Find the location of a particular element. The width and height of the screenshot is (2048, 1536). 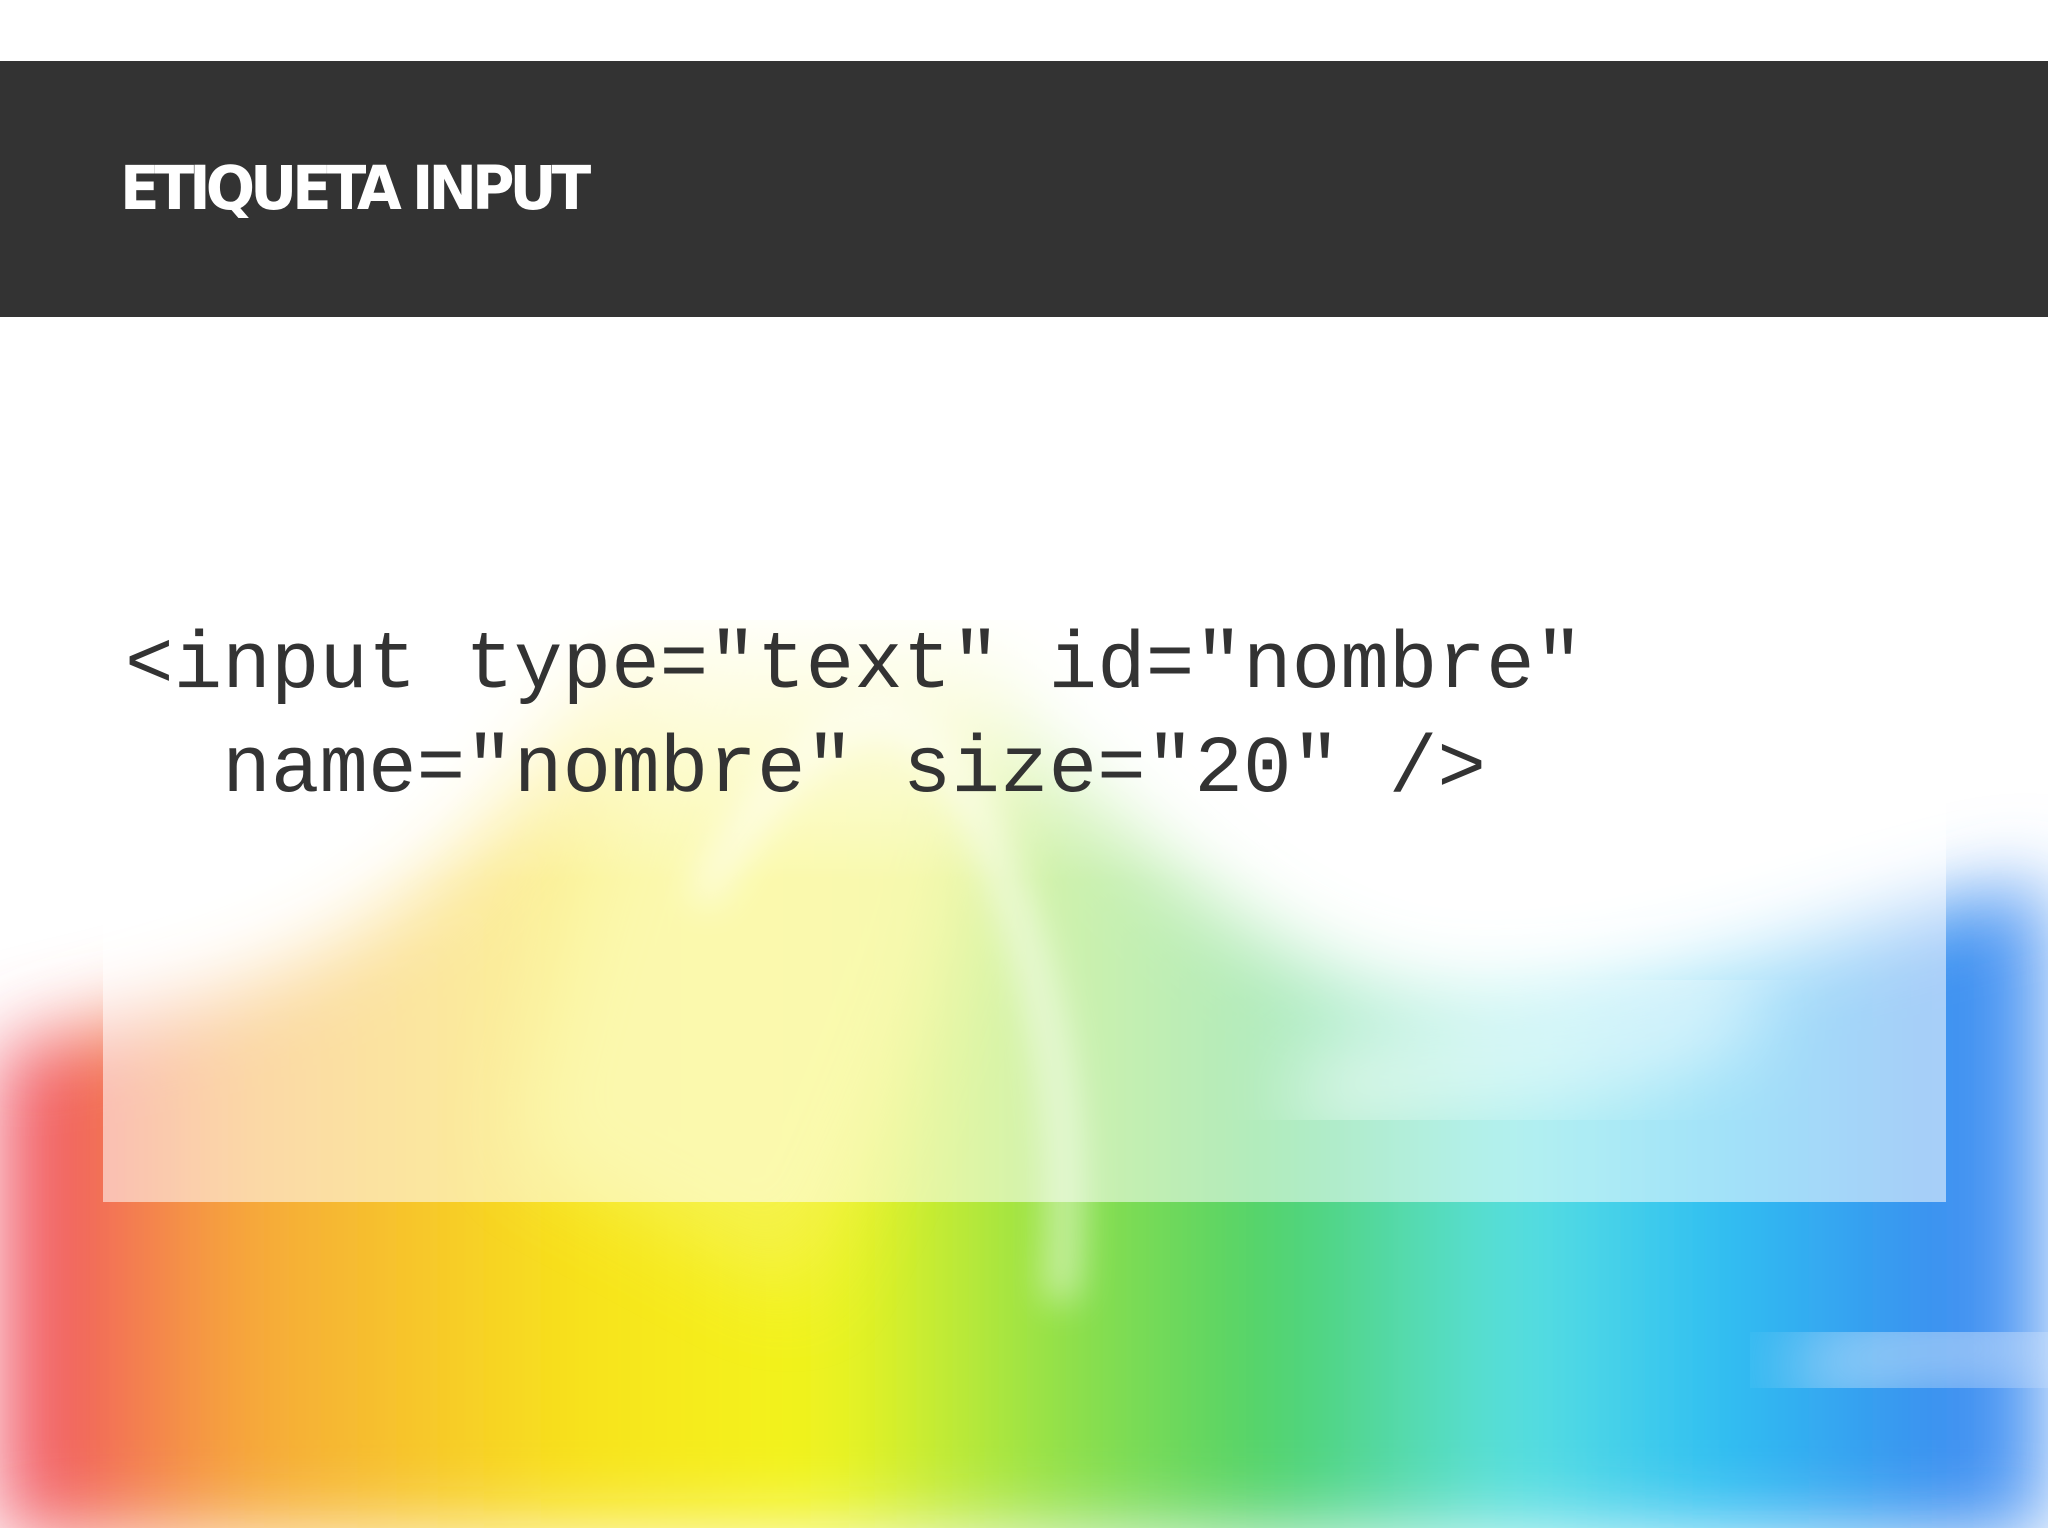

code-line-1: <input type="text" id="nombre" is located at coordinates (854, 666).